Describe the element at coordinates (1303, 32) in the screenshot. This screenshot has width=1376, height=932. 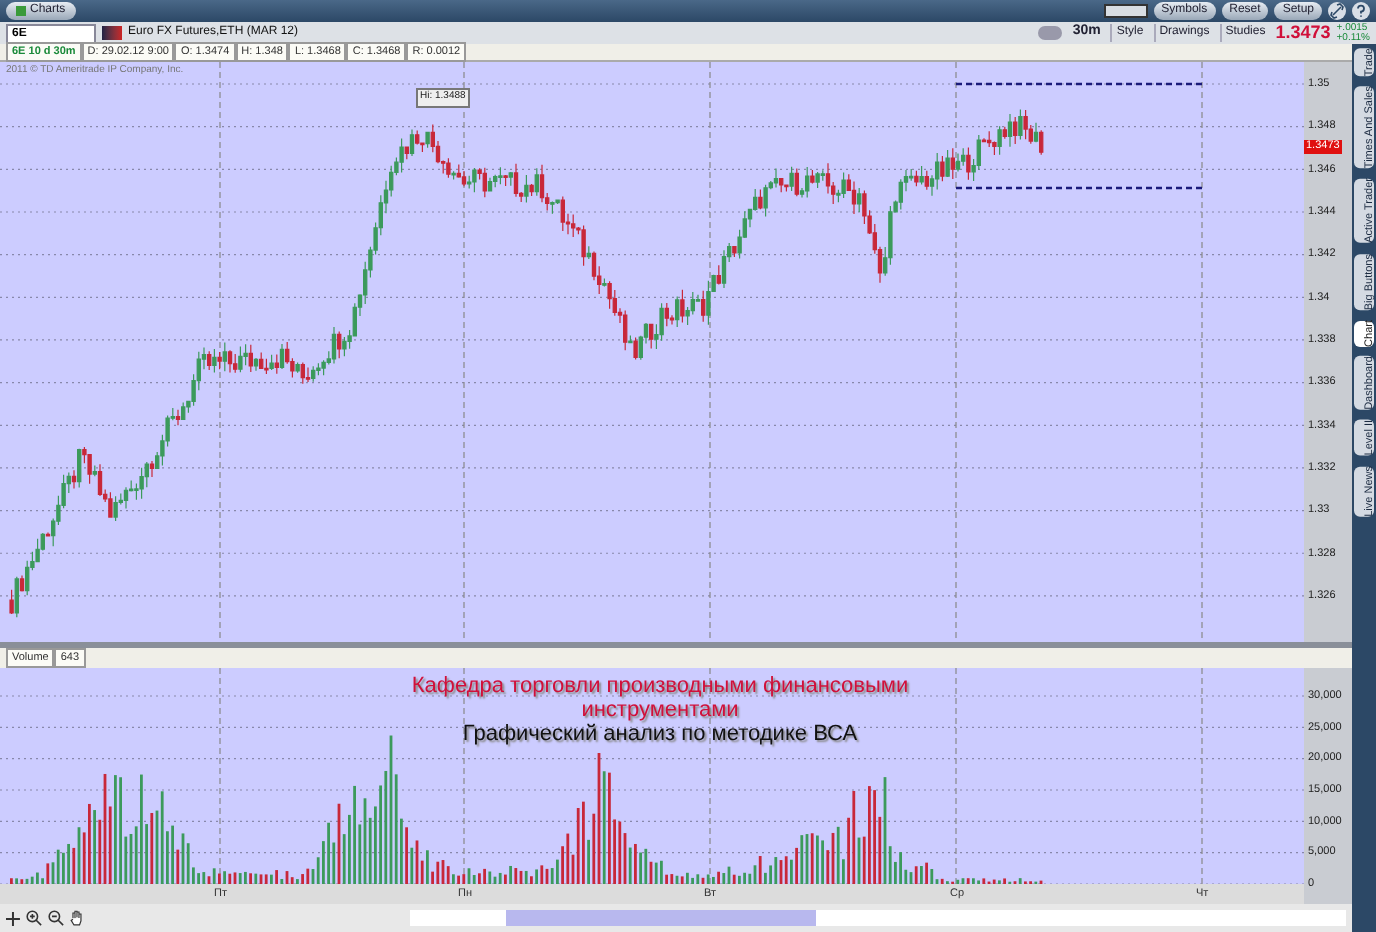
I see `last-price: 1.3473` at that location.